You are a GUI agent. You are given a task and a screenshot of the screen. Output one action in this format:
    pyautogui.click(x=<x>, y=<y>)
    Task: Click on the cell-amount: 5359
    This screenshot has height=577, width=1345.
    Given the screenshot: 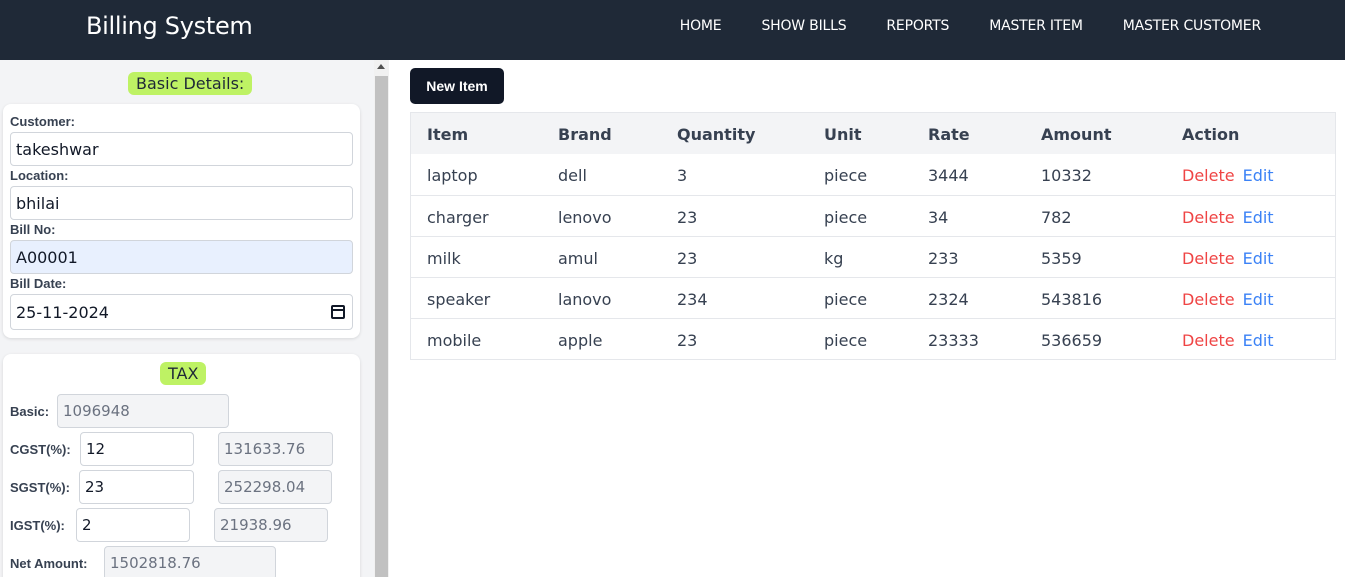 What is the action you would take?
    pyautogui.click(x=1061, y=258)
    